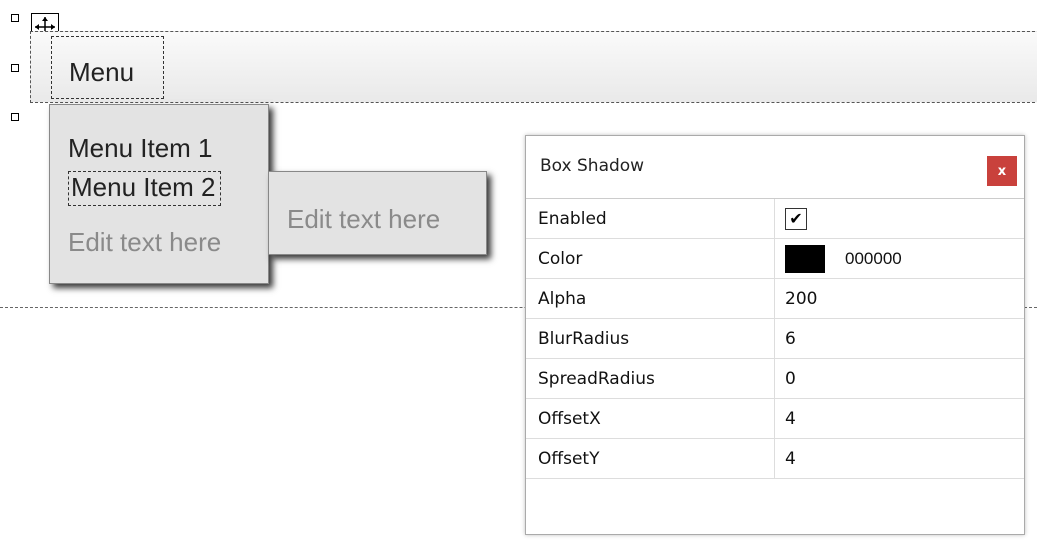 This screenshot has height=546, width=1037. Describe the element at coordinates (650, 258) in the screenshot. I see `property-name: Color` at that location.